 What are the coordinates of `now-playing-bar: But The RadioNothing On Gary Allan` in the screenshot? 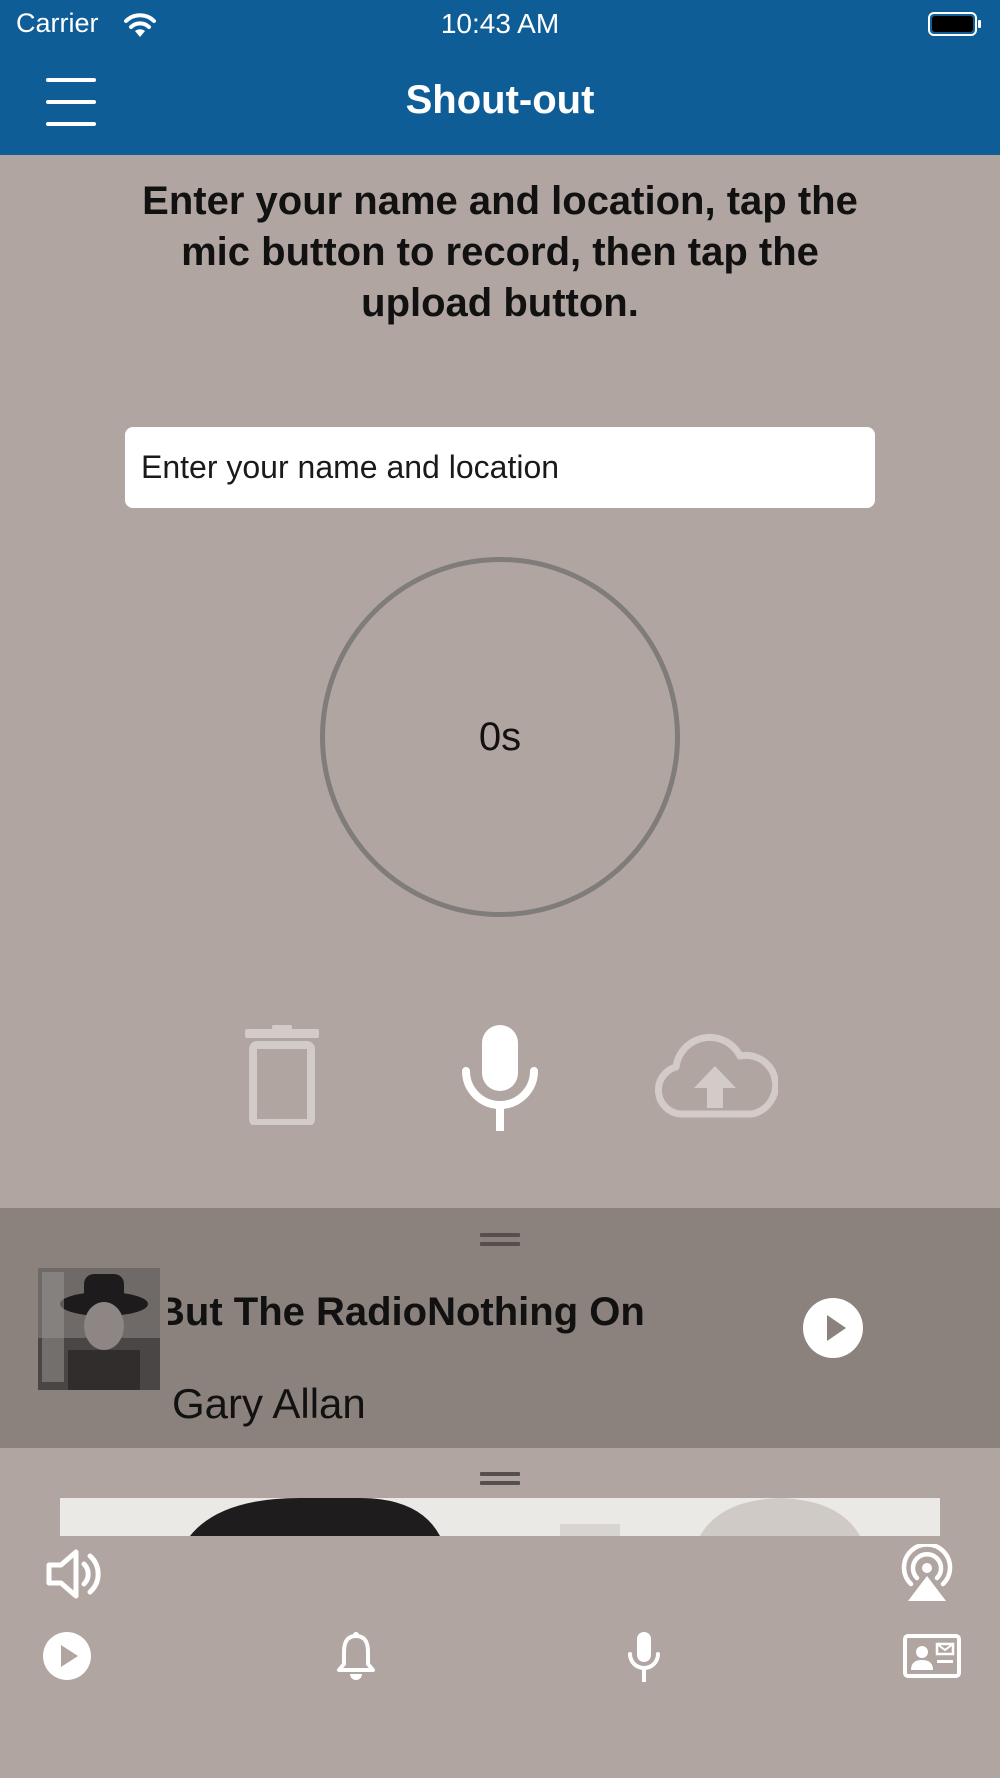 It's located at (500, 1328).